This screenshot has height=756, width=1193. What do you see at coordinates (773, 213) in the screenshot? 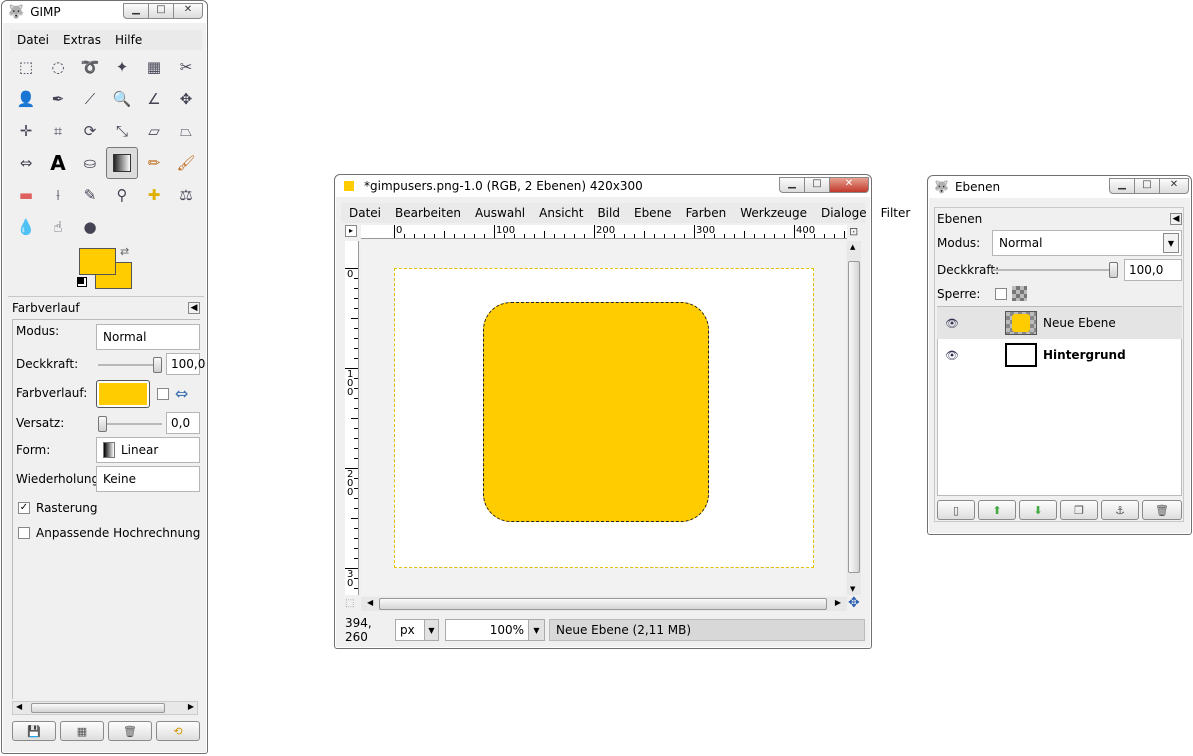
I see `menu-werkzeuge: Werkzeuge` at bounding box center [773, 213].